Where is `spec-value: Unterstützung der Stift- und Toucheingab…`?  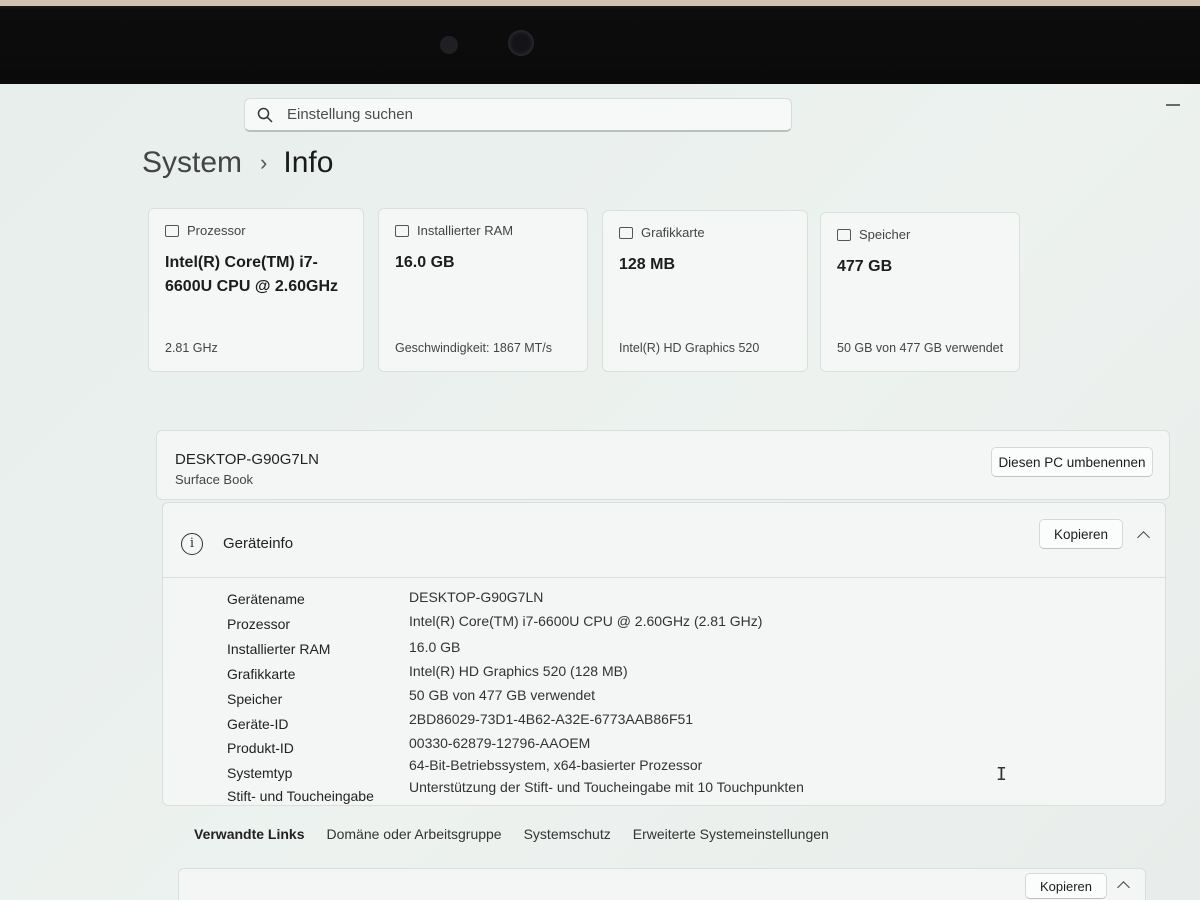
spec-value: Unterstützung der Stift- und Toucheingab… is located at coordinates (606, 787).